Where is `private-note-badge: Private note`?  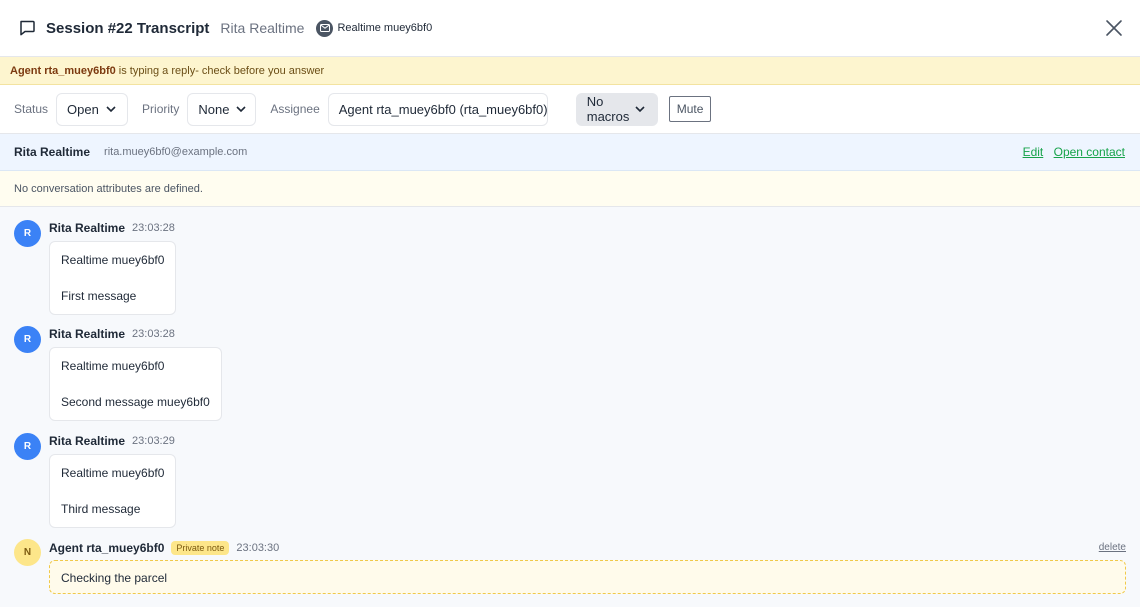
private-note-badge: Private note is located at coordinates (200, 548).